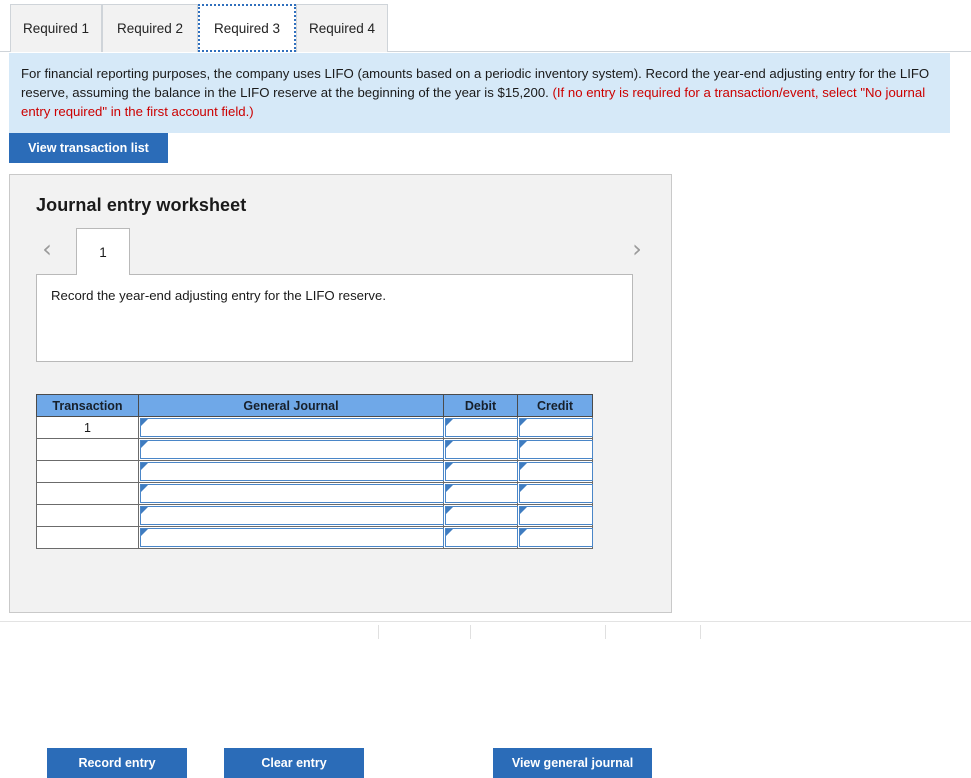 This screenshot has height=778, width=971. What do you see at coordinates (480, 405) in the screenshot?
I see `column-header-debit: Debit` at bounding box center [480, 405].